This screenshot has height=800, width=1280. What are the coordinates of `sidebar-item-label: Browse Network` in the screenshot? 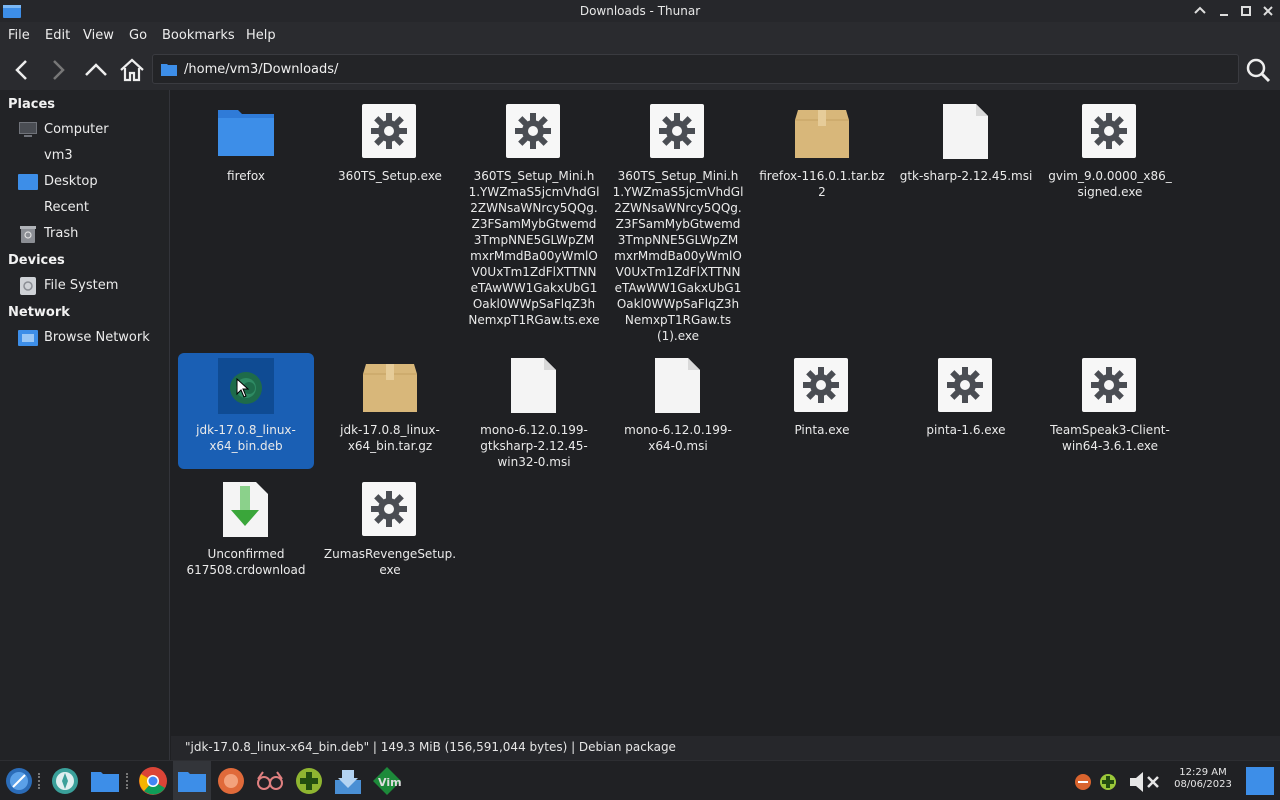 It's located at (97, 337).